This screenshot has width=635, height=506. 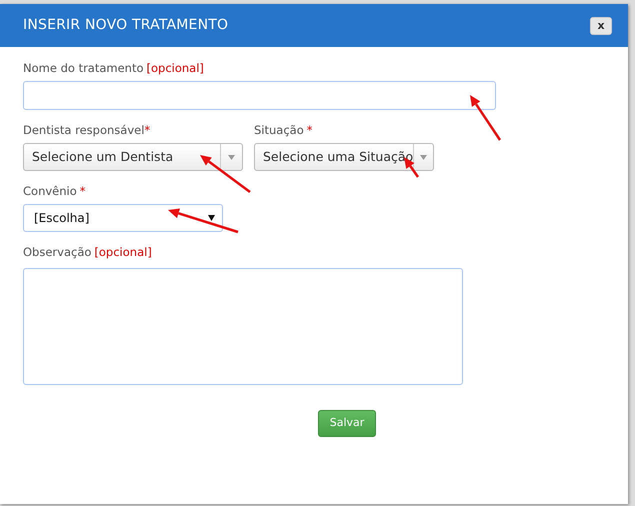 I want to click on dropdown: Selecione uma Situação, so click(x=344, y=157).